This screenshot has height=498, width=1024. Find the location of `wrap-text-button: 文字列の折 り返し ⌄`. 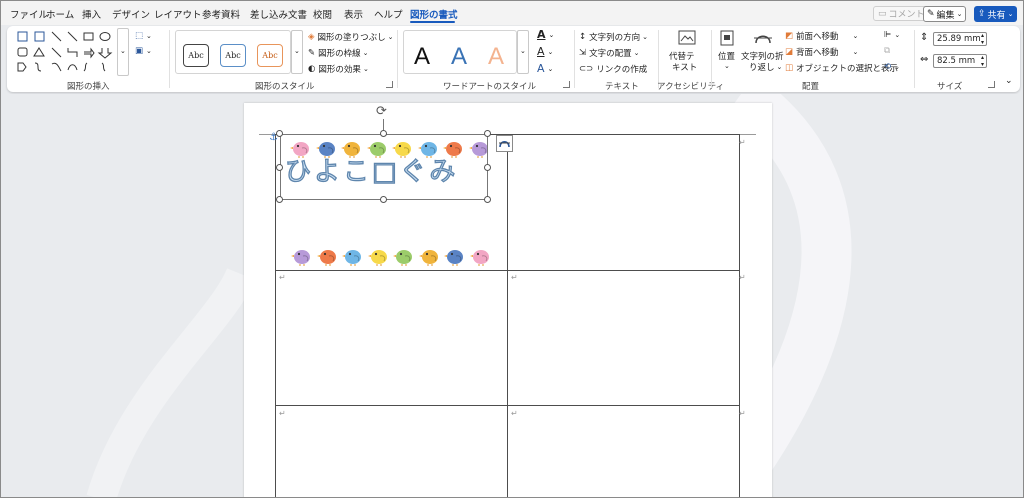

wrap-text-button: 文字列の折 り返し ⌄ is located at coordinates (763, 53).